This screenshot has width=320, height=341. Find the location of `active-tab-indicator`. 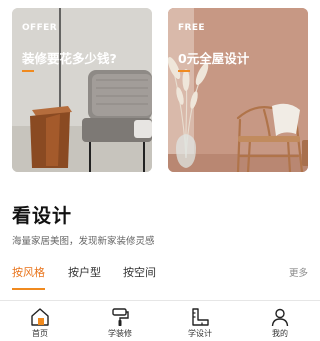

active-tab-indicator is located at coordinates (28, 289).